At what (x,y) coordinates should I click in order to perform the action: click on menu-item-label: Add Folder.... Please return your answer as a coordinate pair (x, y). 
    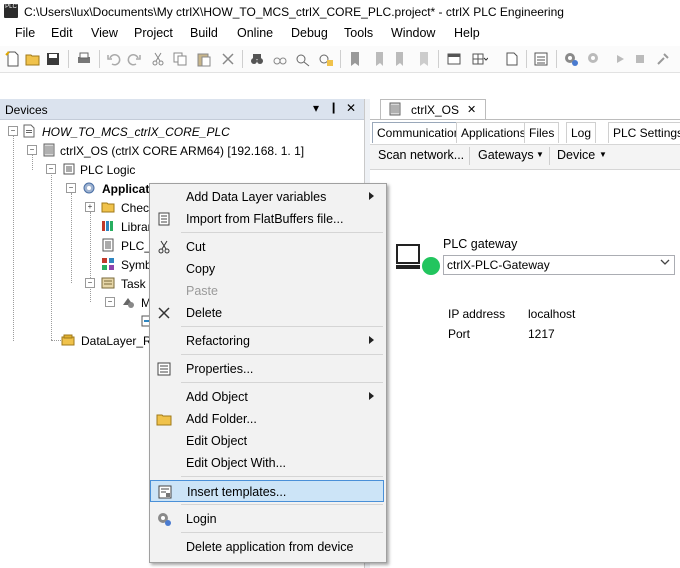
    Looking at the image, I should click on (221, 419).